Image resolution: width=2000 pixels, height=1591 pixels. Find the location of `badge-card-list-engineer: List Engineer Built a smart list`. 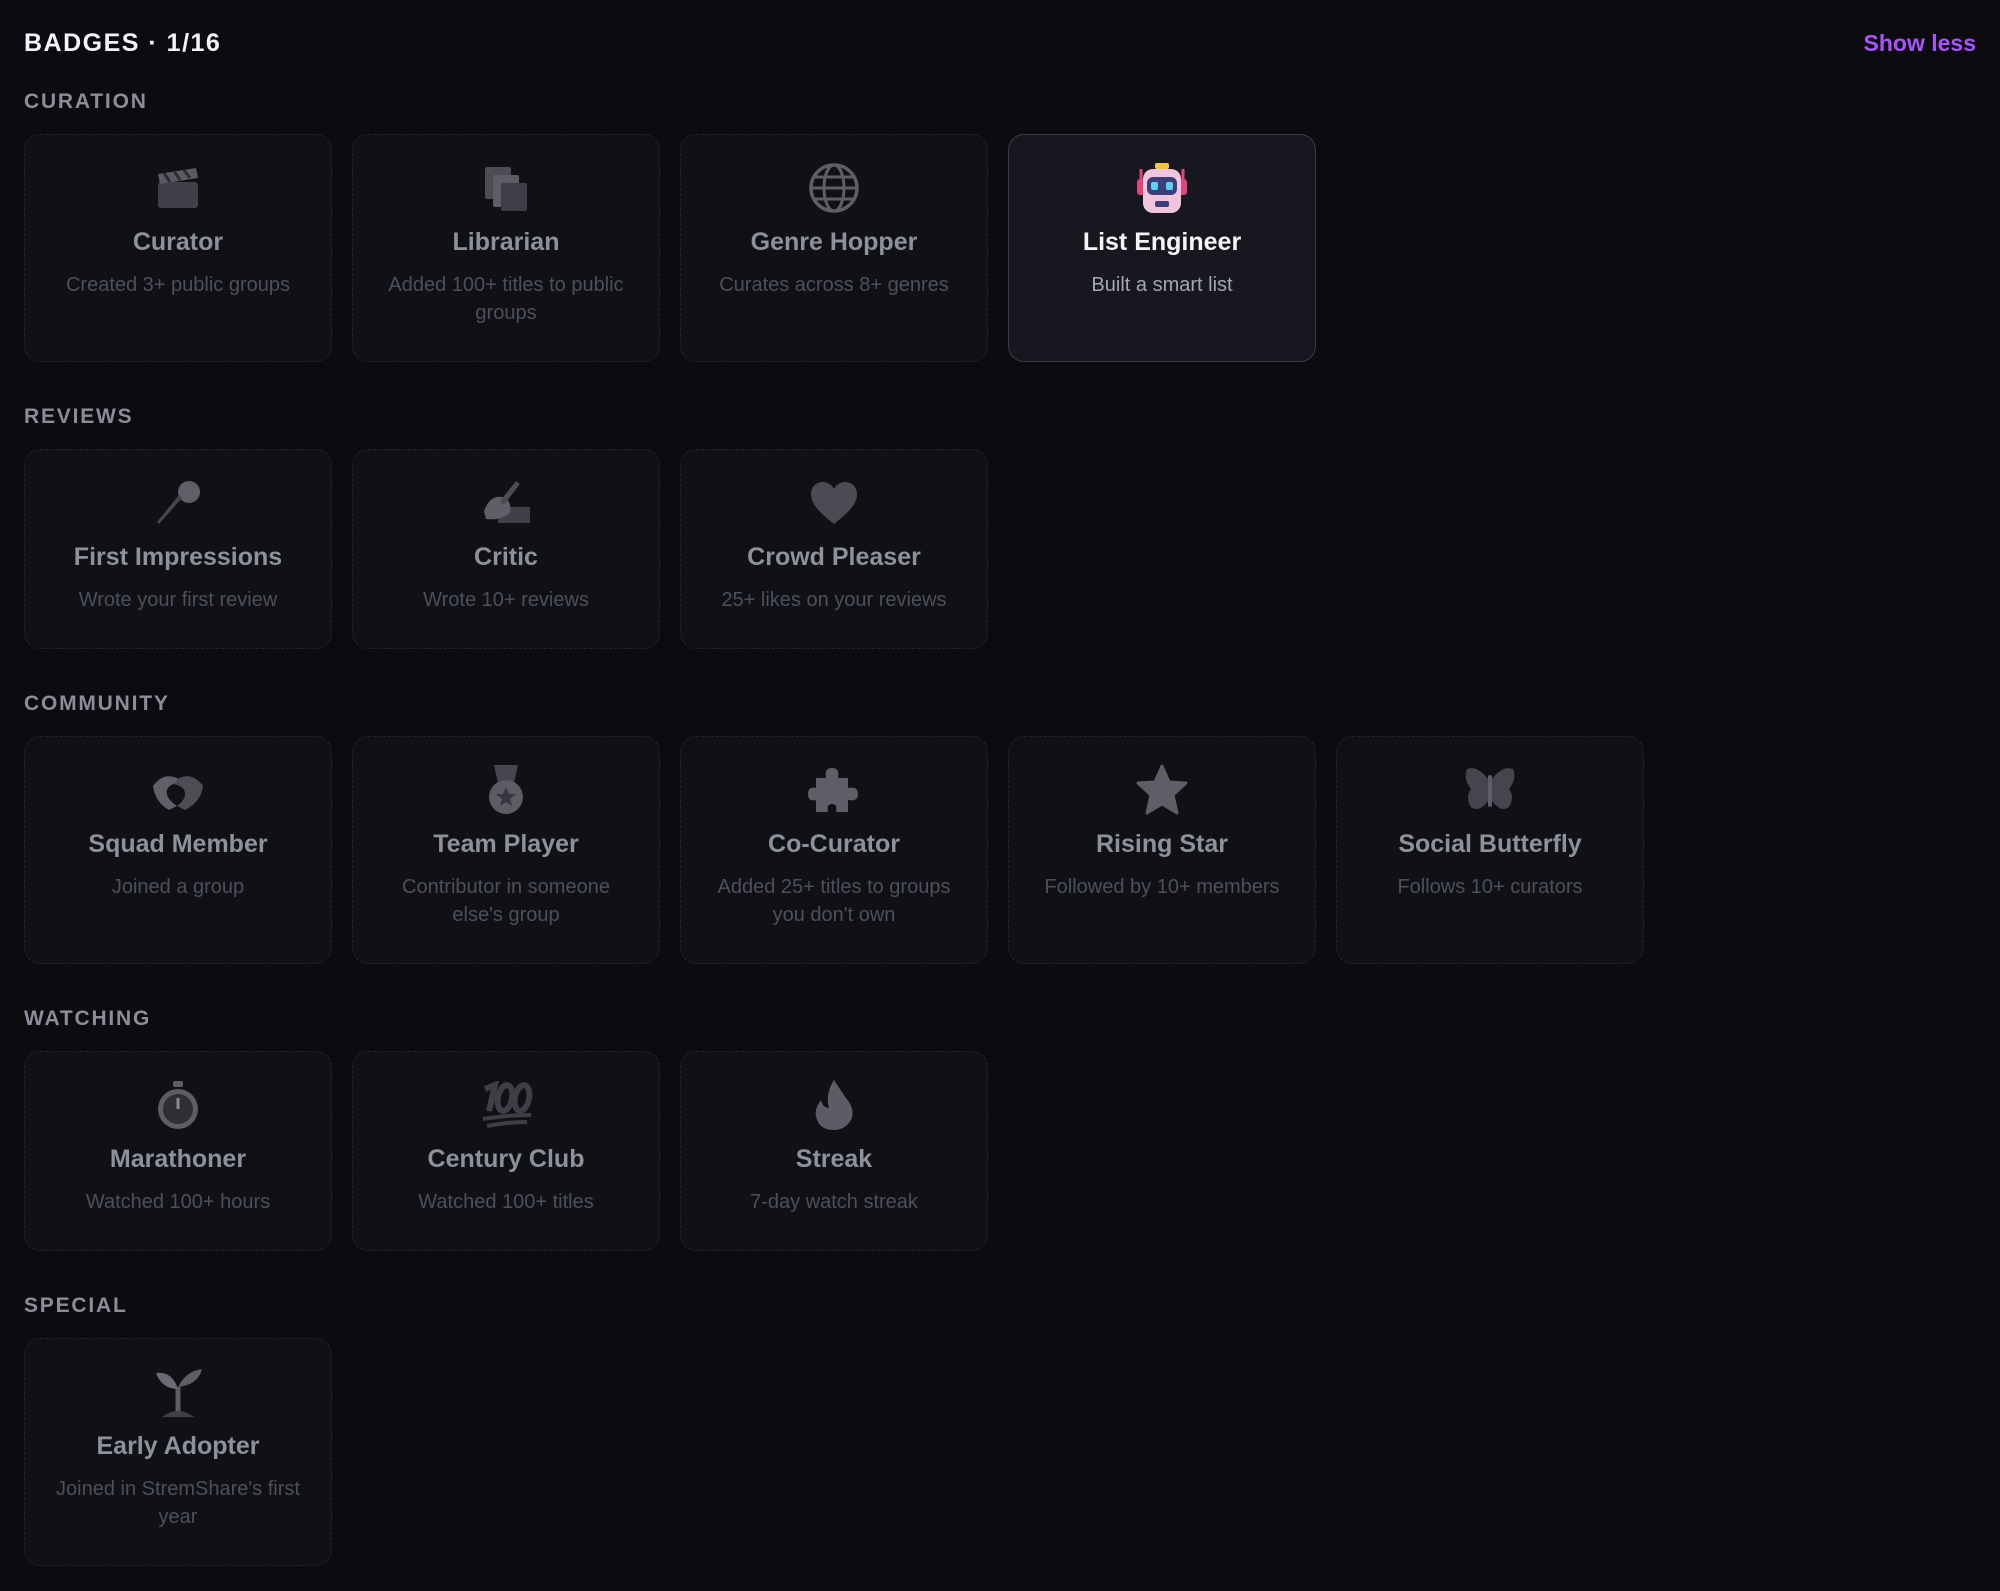

badge-card-list-engineer: List Engineer Built a smart list is located at coordinates (1162, 248).